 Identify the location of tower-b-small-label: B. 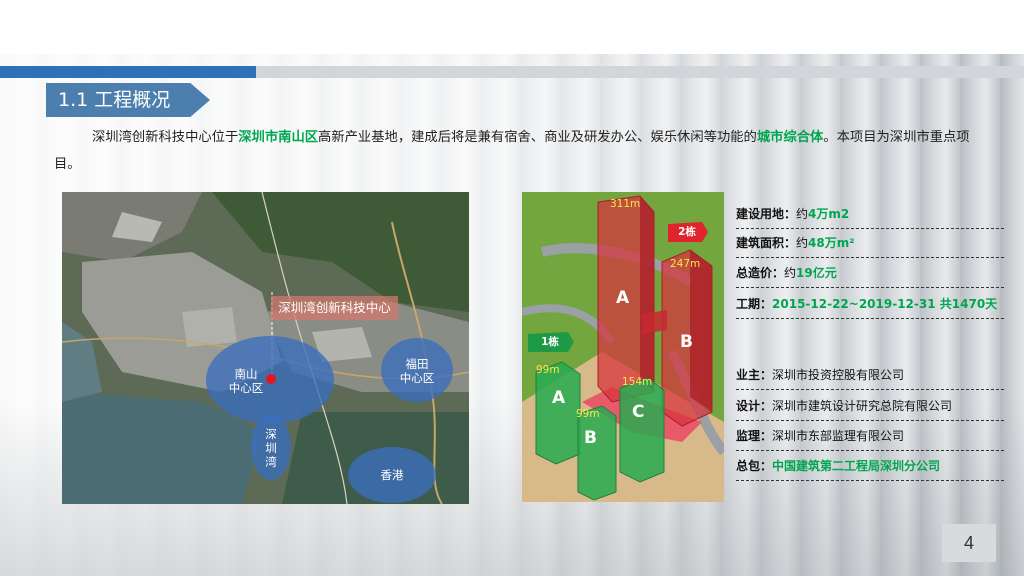
(590, 438).